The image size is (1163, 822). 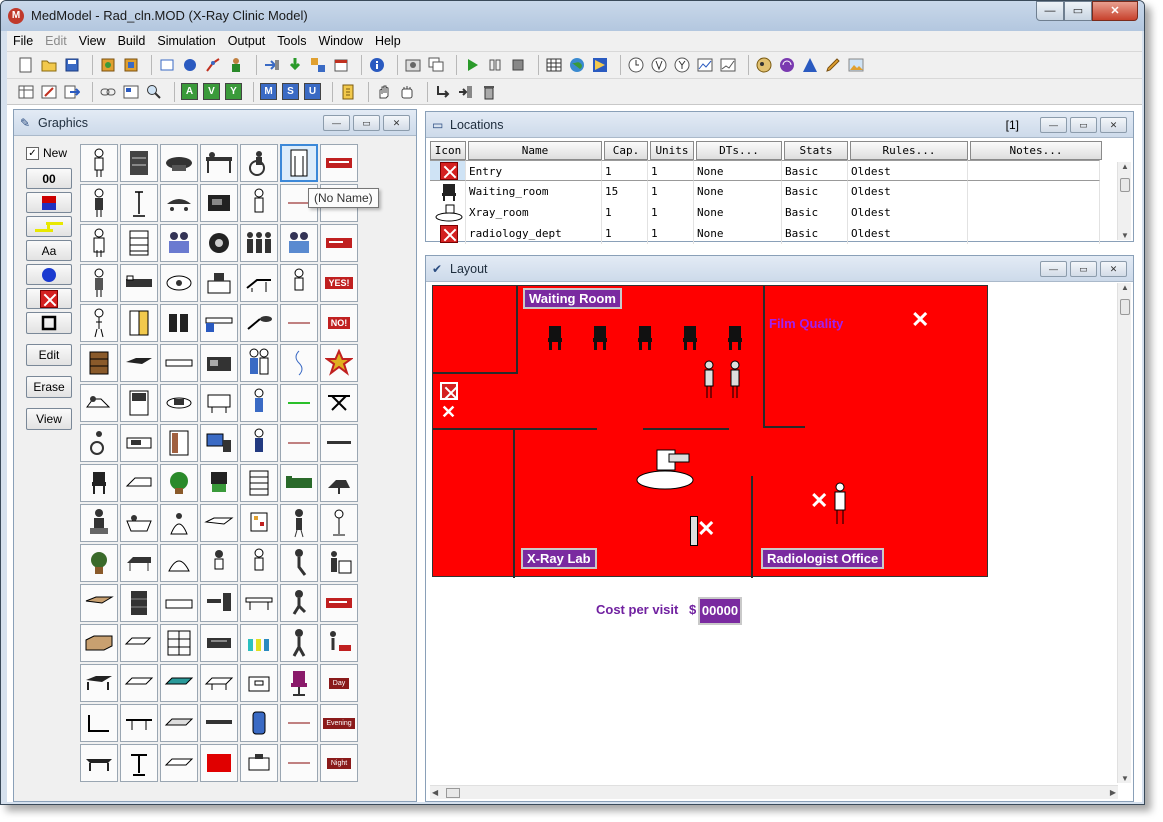 What do you see at coordinates (99, 203) in the screenshot?
I see `library-icon-staff` at bounding box center [99, 203].